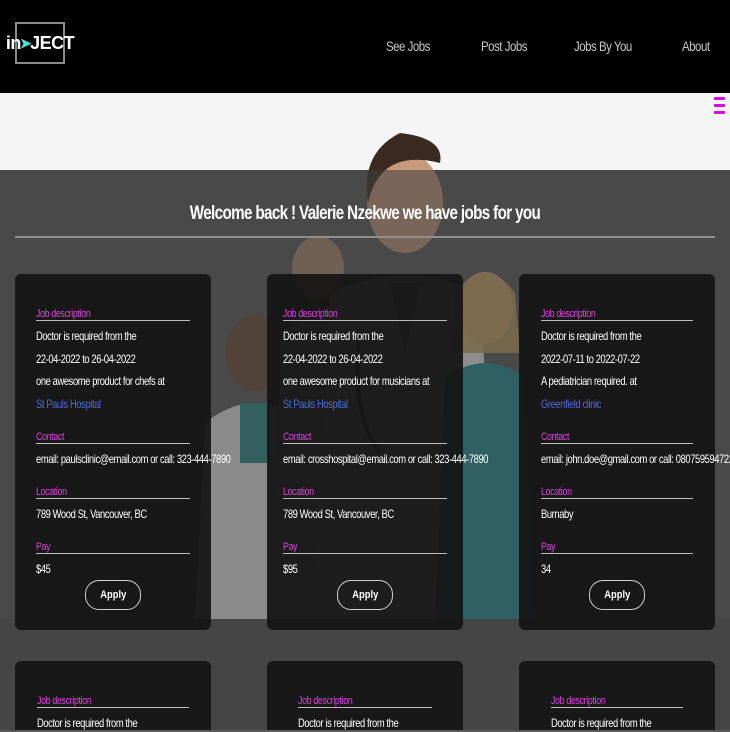 Image resolution: width=730 pixels, height=732 pixels. I want to click on logo-text-end: JECT, so click(52, 42).